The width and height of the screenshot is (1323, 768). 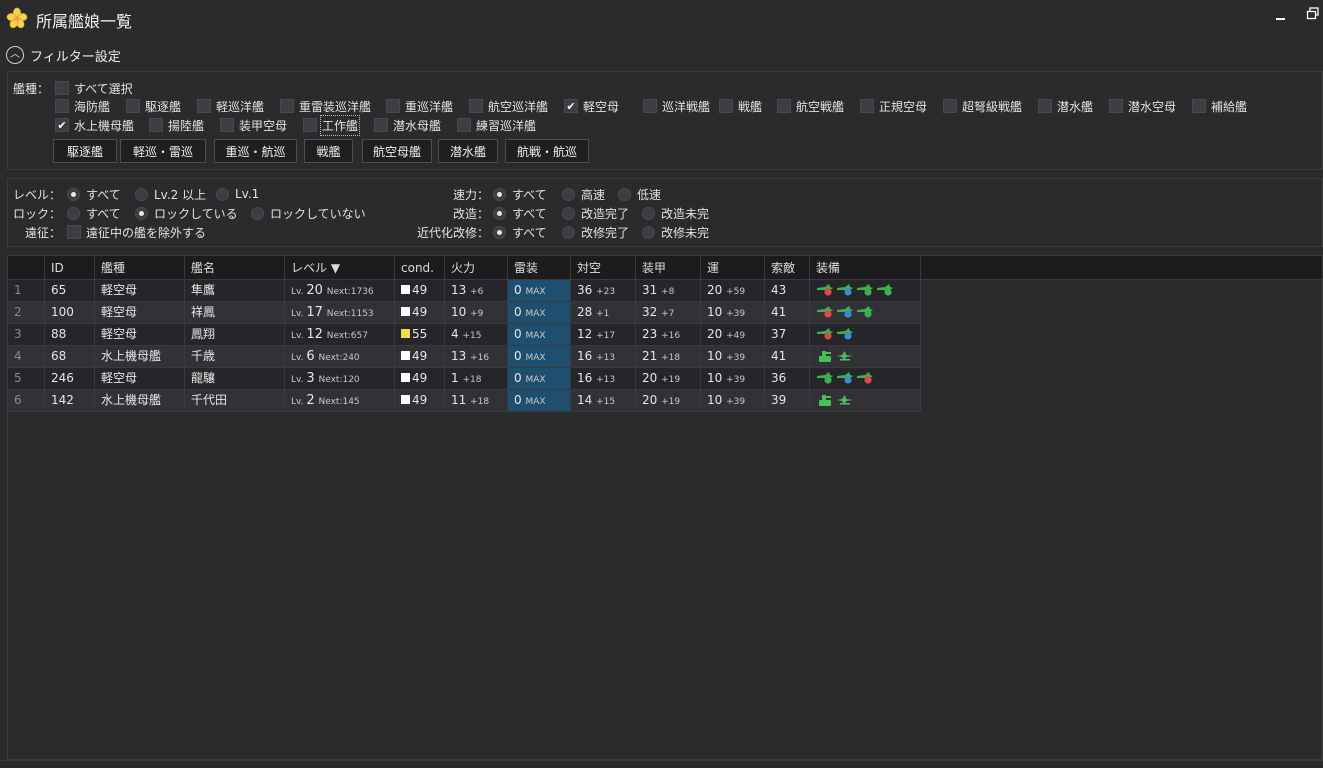 What do you see at coordinates (170, 194) in the screenshot?
I see `level-2-plus-radio: Lv.2 以上` at bounding box center [170, 194].